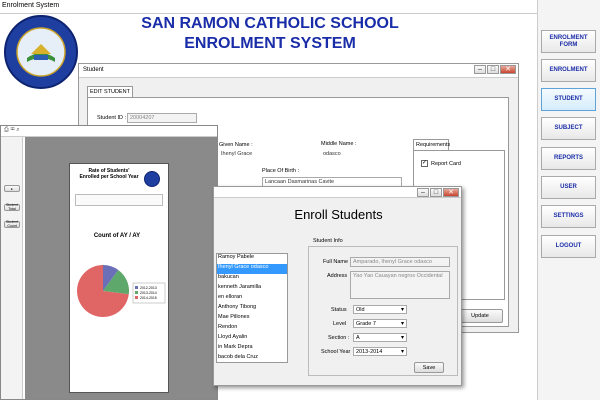  What do you see at coordinates (252, 349) in the screenshot?
I see `list-item: in Mark Depra` at bounding box center [252, 349].